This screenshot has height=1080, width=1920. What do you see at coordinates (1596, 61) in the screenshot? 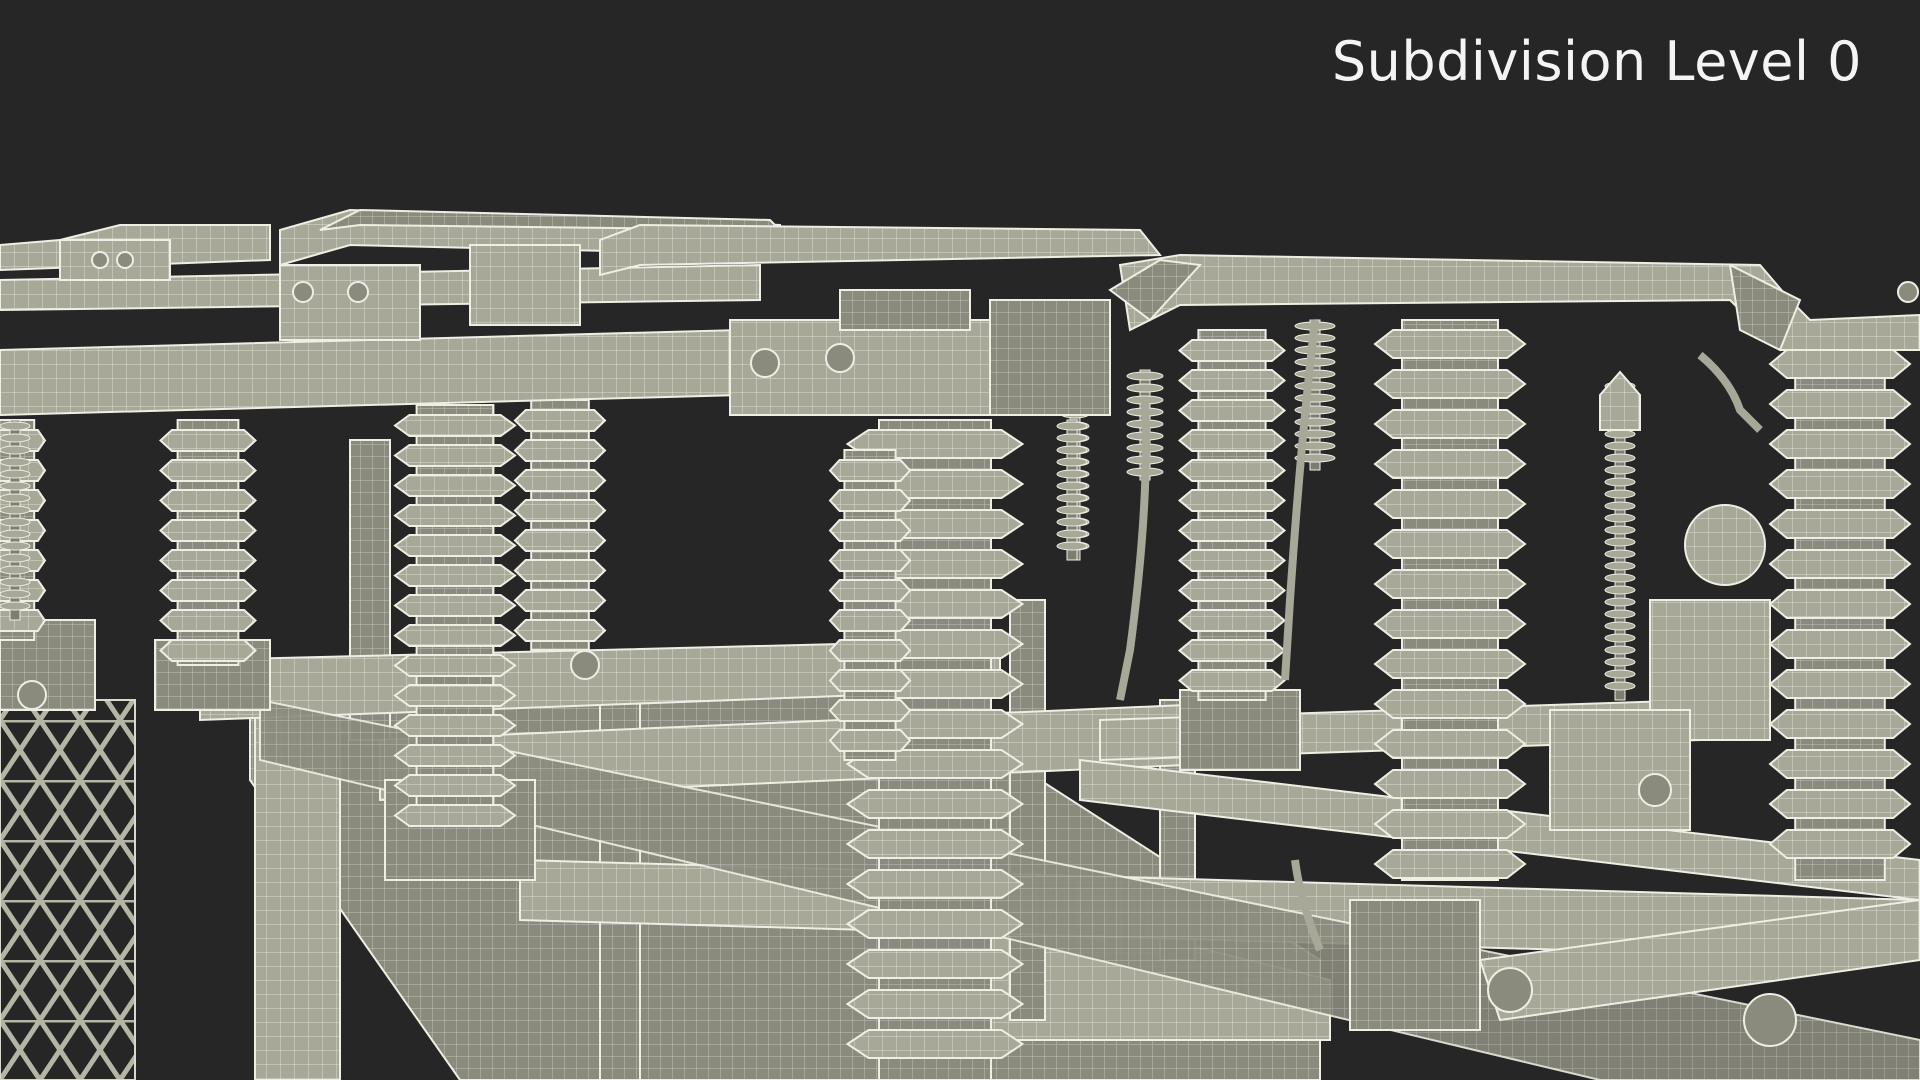
I see `subdivision-level-label: Subdivision Level 0` at bounding box center [1596, 61].